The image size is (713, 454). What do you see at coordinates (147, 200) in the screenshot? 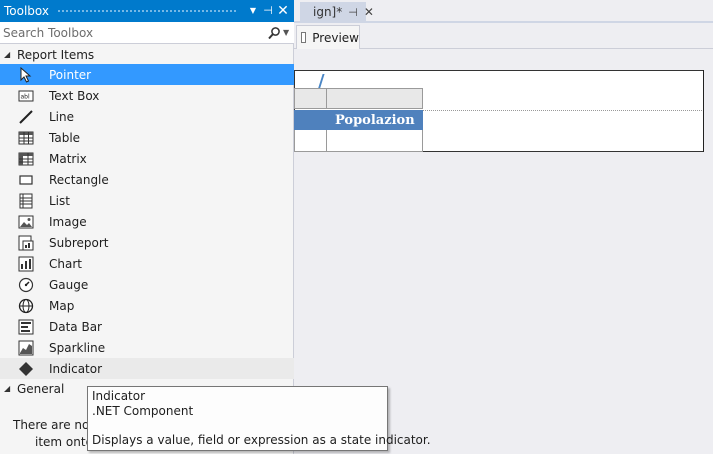
I see `tool-list: List` at bounding box center [147, 200].